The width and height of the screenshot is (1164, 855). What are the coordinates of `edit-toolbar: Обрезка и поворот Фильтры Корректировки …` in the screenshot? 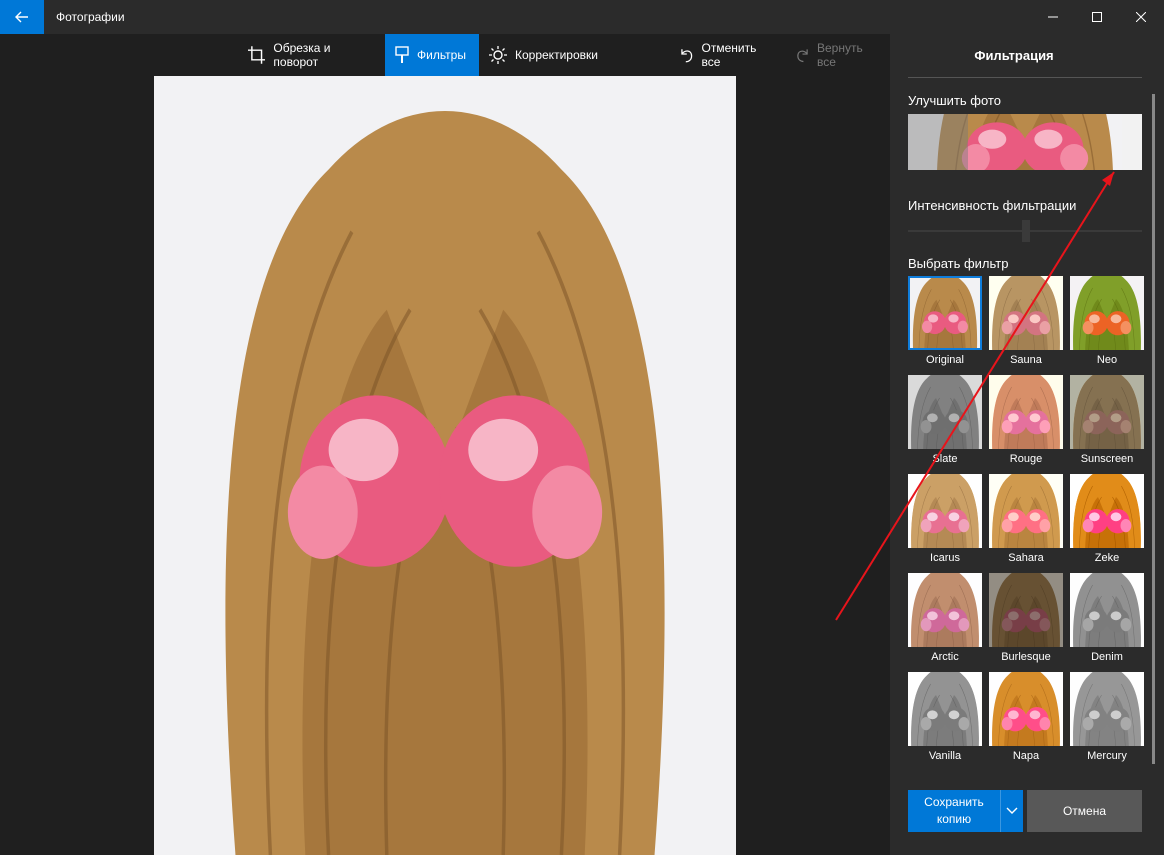 It's located at (445, 55).